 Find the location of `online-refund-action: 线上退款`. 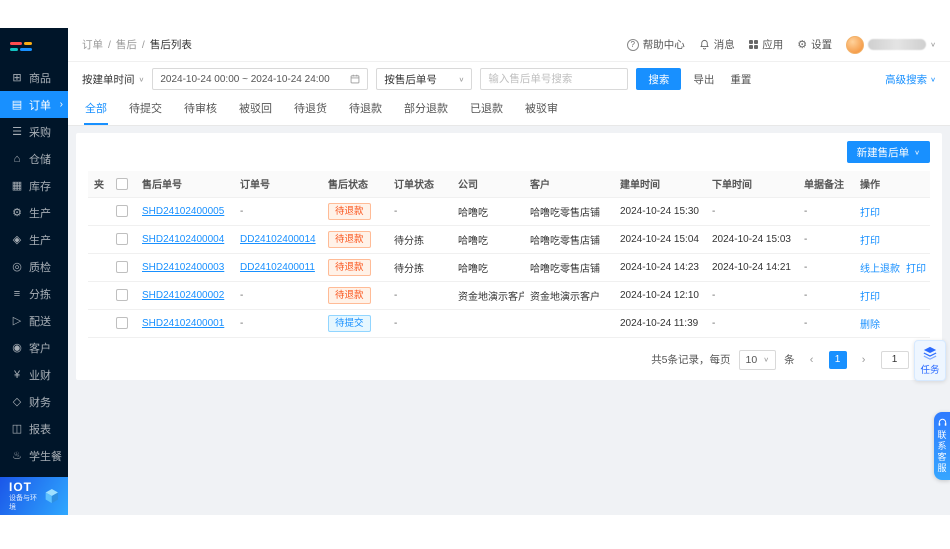

online-refund-action: 线上退款 is located at coordinates (880, 269).